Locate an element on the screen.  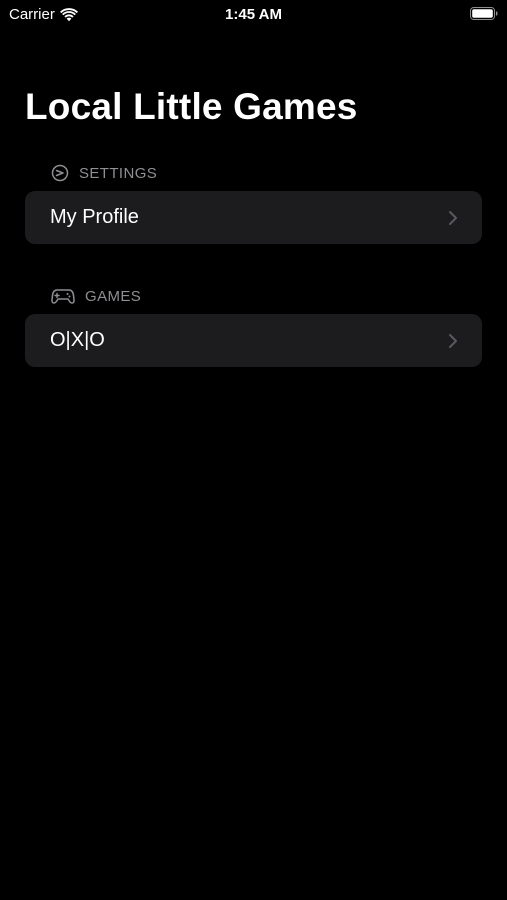
games-section-header: GAMES is located at coordinates (96, 296).